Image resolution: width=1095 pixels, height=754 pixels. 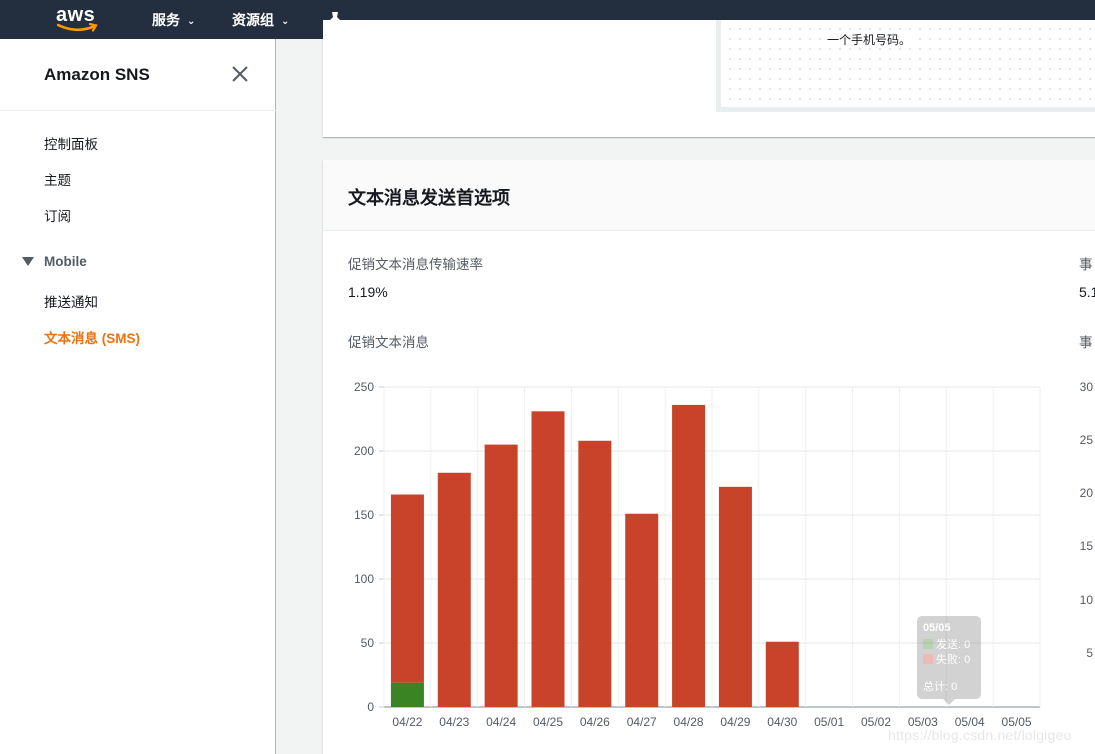 I want to click on right-chart-y-tick: 5, so click(x=1089, y=653).